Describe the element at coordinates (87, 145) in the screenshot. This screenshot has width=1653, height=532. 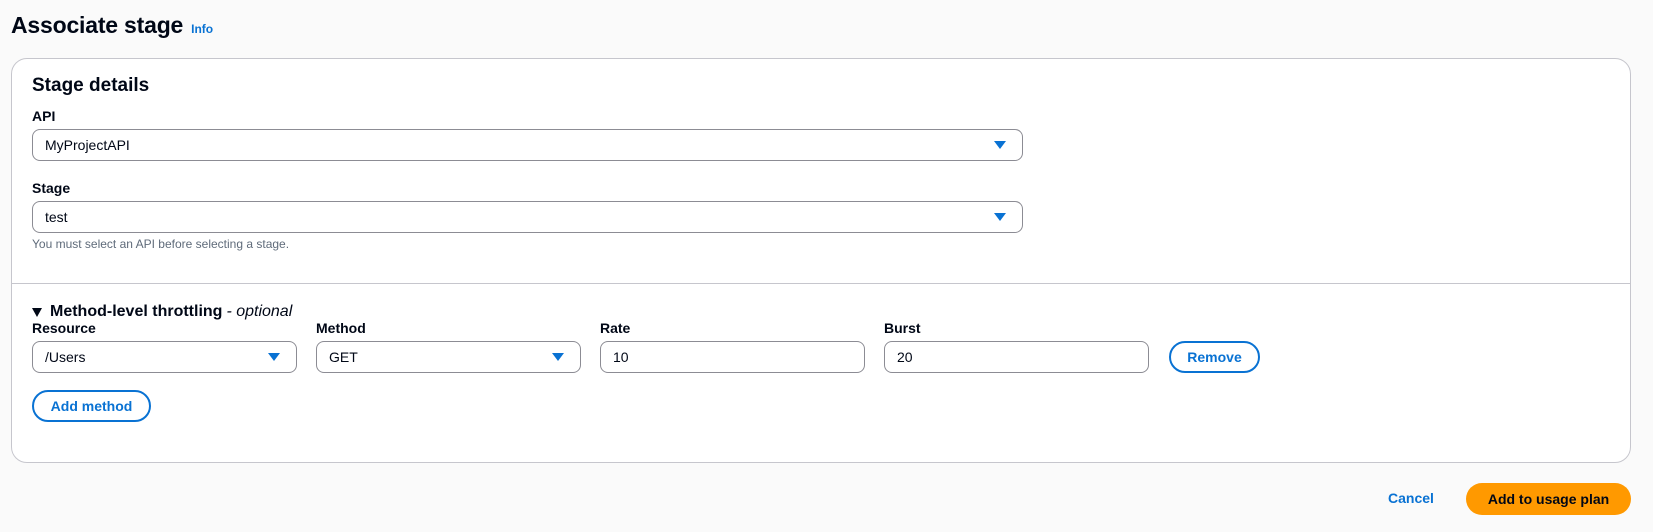
I see `api-select-value: MyProjectAPI` at that location.